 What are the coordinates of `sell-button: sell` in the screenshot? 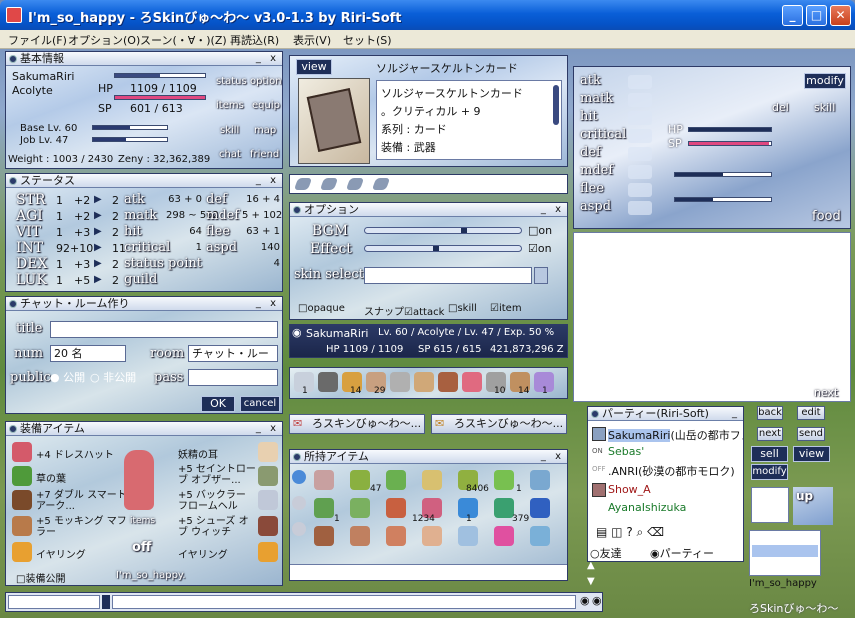 It's located at (769, 454).